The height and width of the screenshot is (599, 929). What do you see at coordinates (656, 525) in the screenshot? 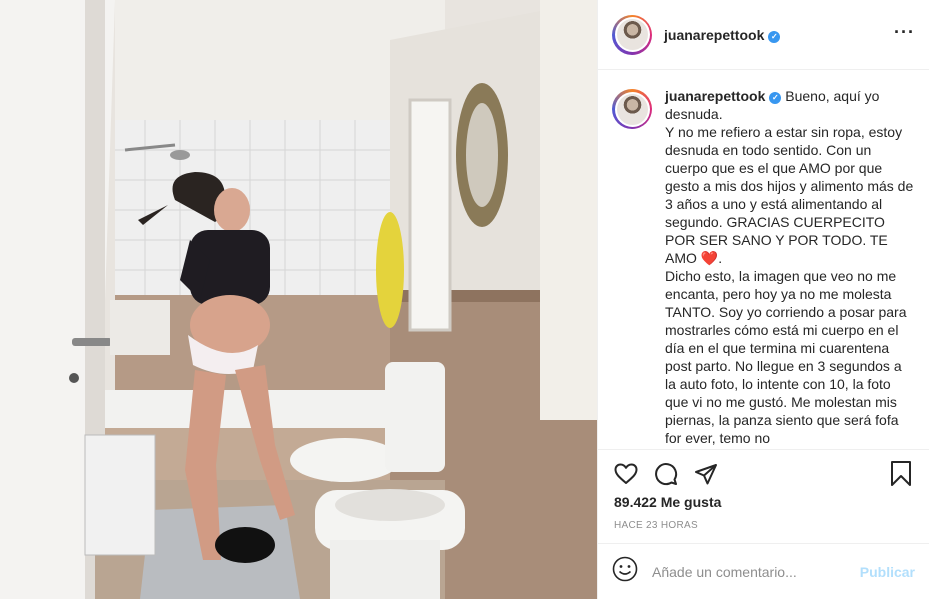
I see `post-timestamp: HACE 23 HORAS` at bounding box center [656, 525].